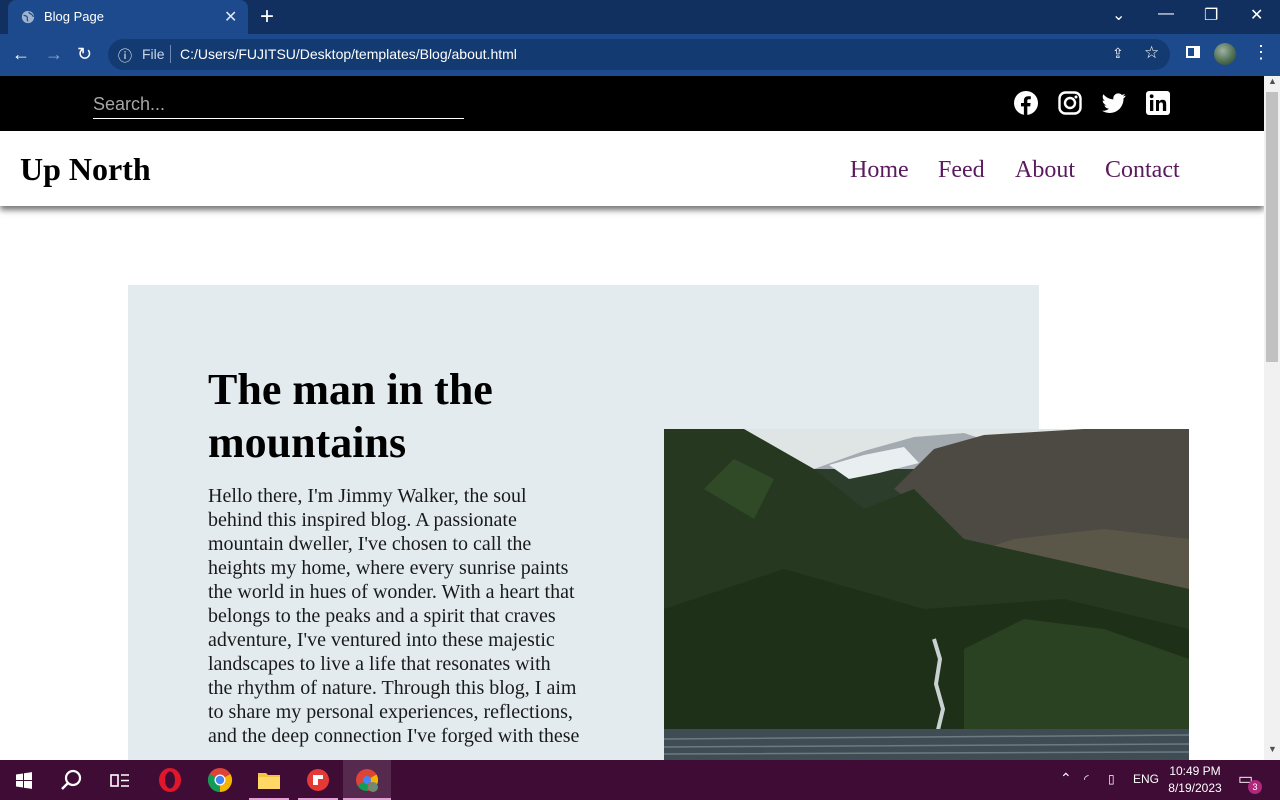 The width and height of the screenshot is (1280, 800). Describe the element at coordinates (128, 17) in the screenshot. I see `browser-tab: Blog Page ✕` at that location.